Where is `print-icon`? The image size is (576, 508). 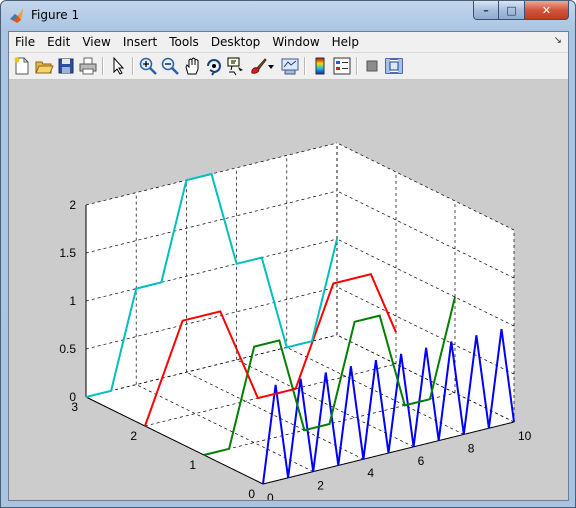
print-icon is located at coordinates (88, 66).